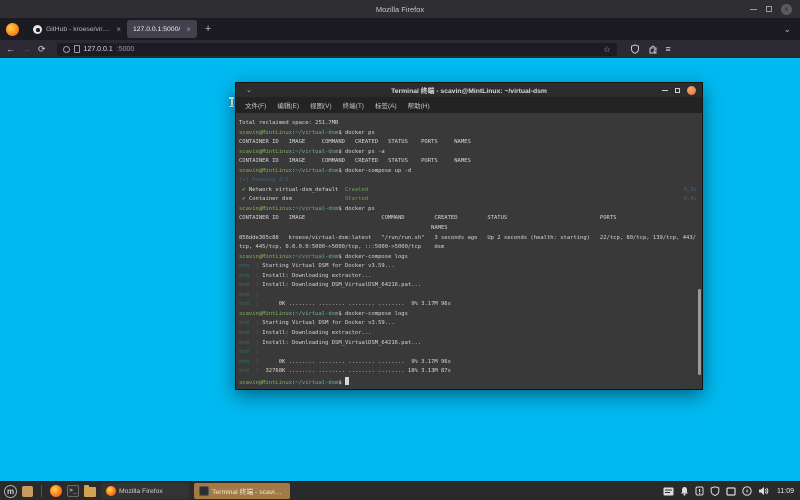 This screenshot has height=500, width=800. What do you see at coordinates (321, 105) in the screenshot?
I see `terminal-menu-item: 视图(V)` at bounding box center [321, 105].